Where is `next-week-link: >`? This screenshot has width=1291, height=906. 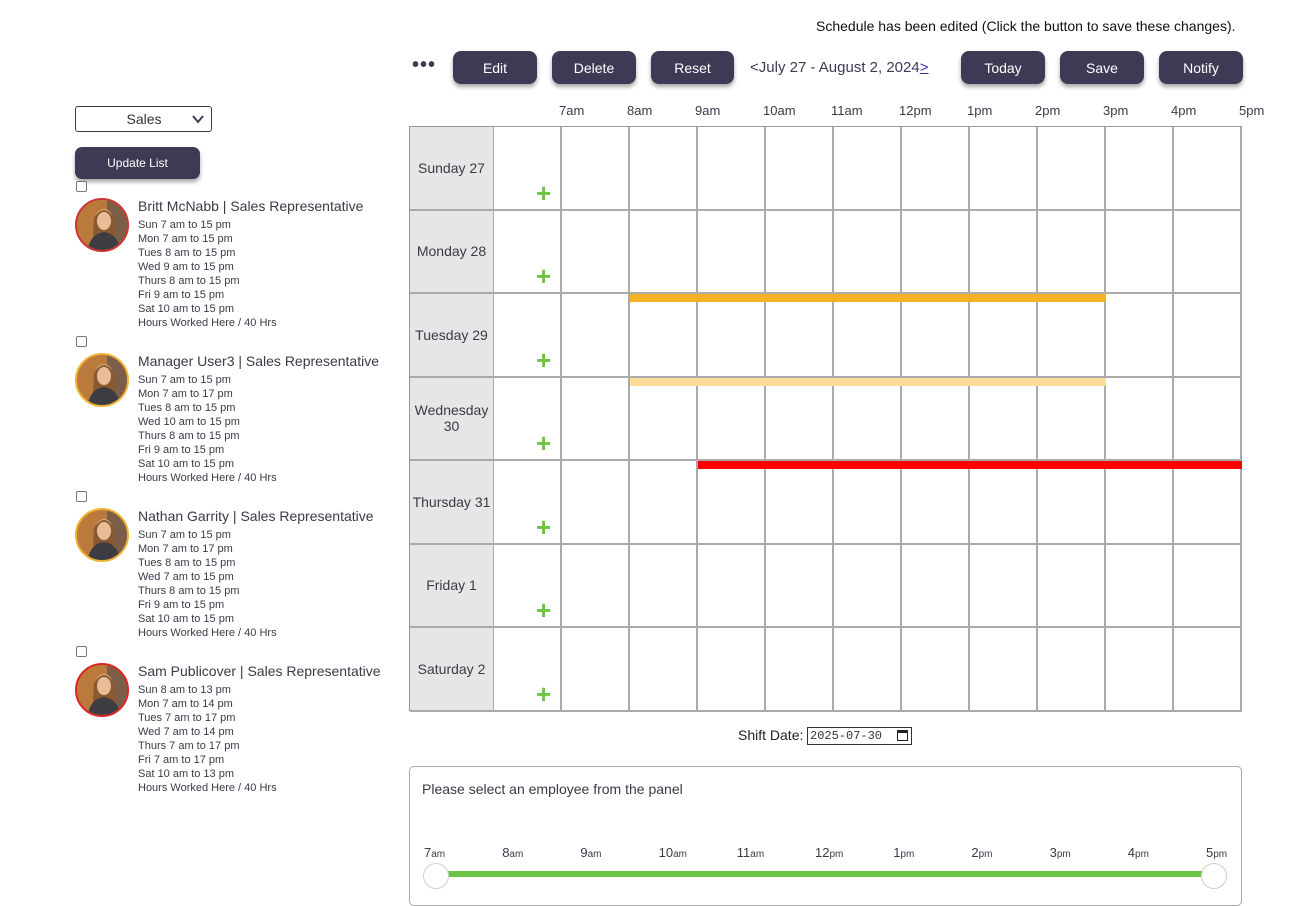 next-week-link: > is located at coordinates (924, 67).